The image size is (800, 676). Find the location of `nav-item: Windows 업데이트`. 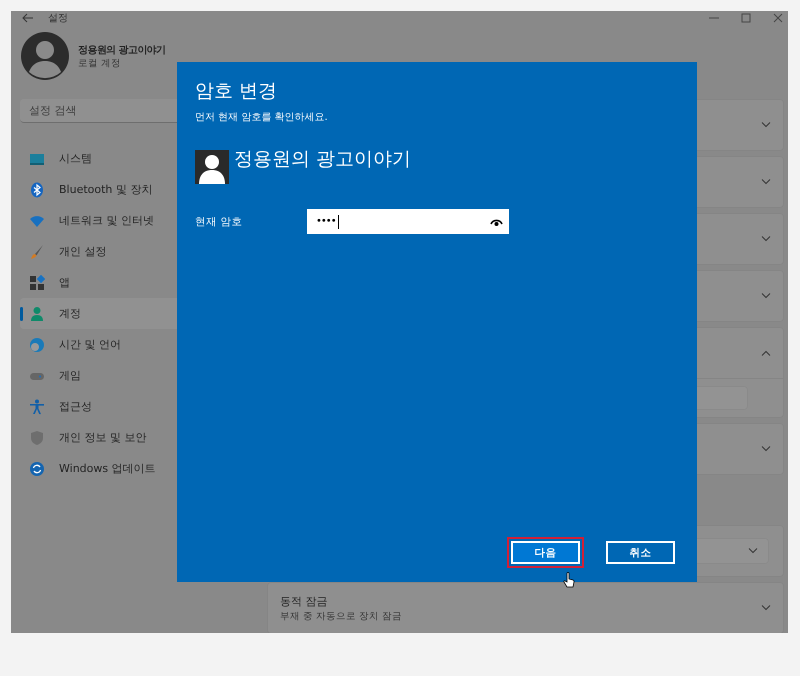

nav-item: Windows 업데이트 is located at coordinates (134, 468).